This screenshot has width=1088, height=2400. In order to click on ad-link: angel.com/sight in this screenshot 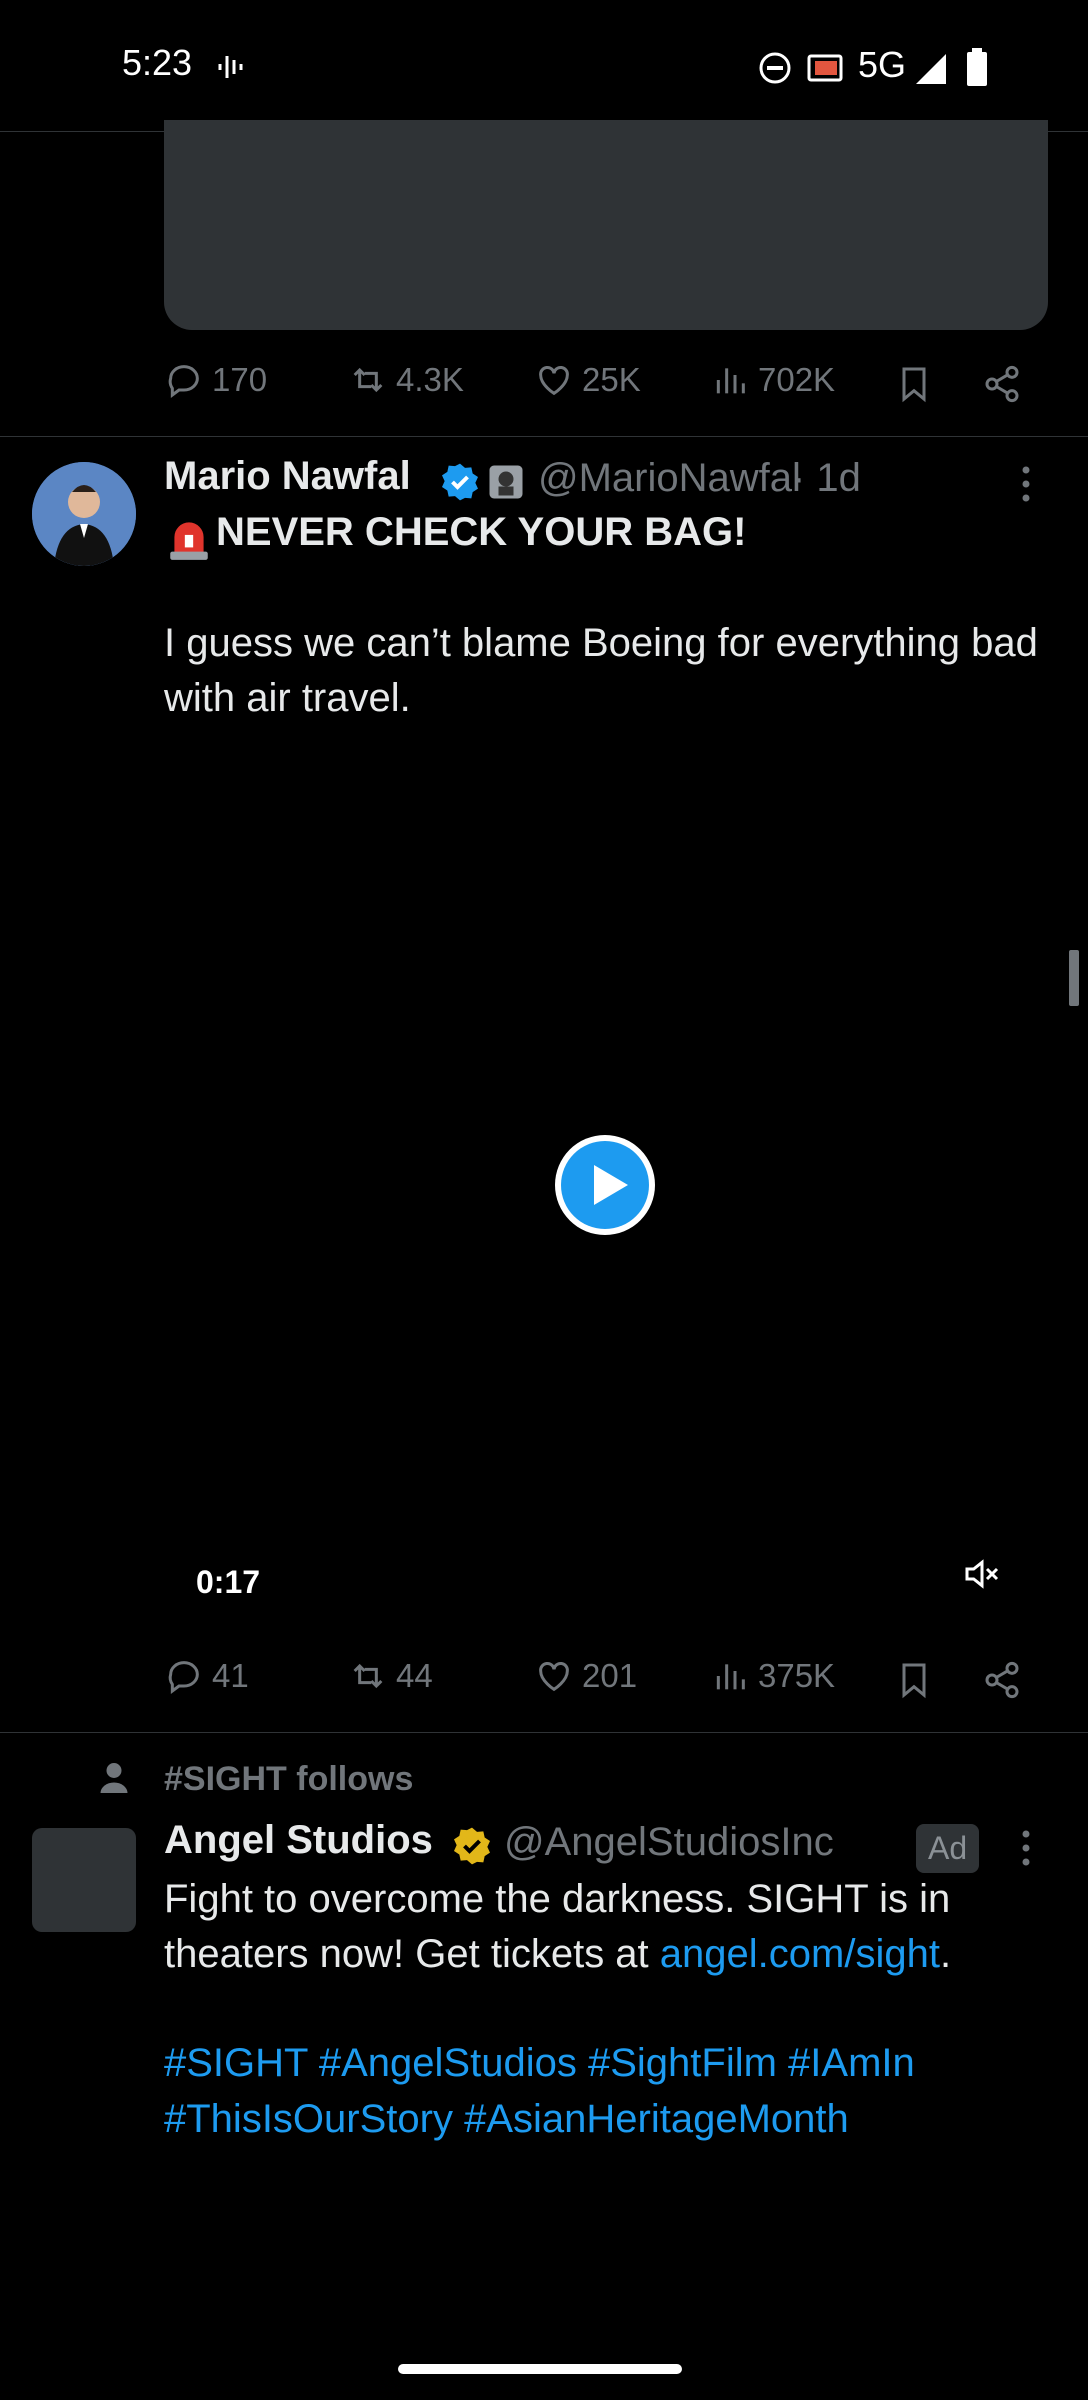, I will do `click(800, 1954)`.